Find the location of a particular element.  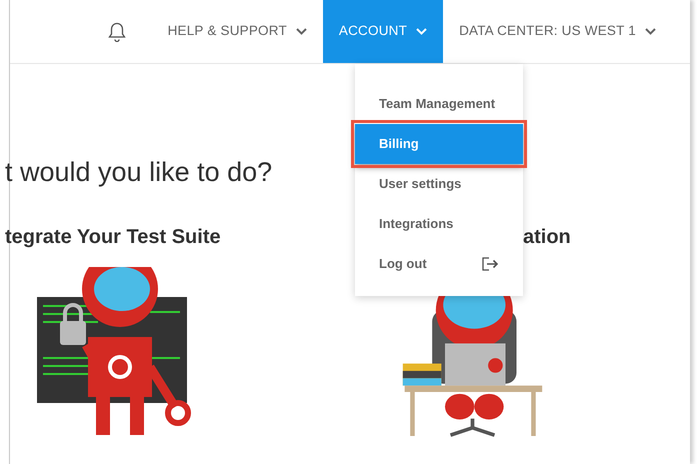

nav-dropdown-button: HELP & SUPPORT is located at coordinates (237, 31).